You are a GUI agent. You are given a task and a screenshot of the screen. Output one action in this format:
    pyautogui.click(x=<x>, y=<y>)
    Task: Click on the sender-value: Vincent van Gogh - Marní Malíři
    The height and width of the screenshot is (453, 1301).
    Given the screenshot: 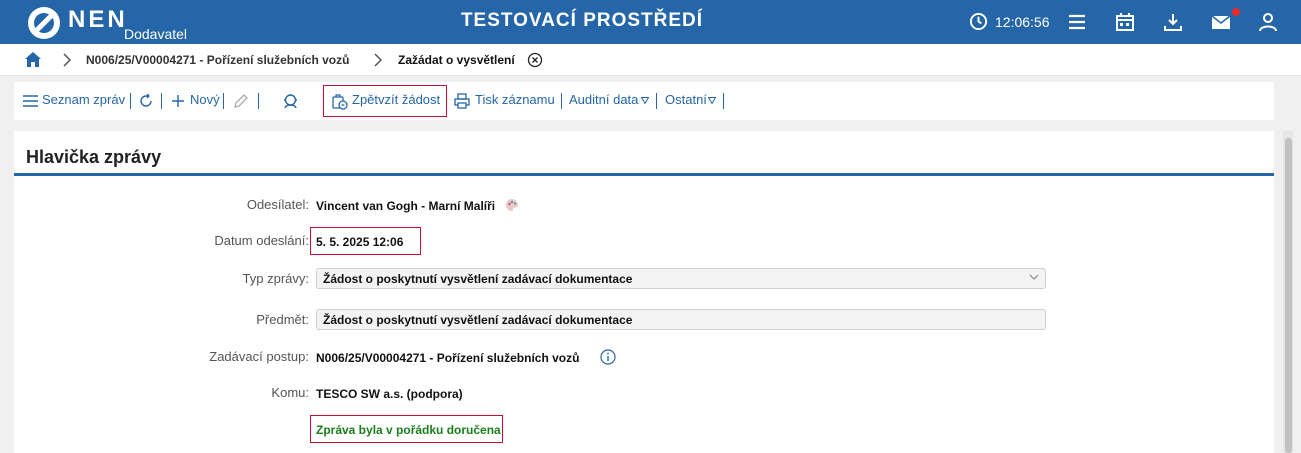 What is the action you would take?
    pyautogui.click(x=406, y=206)
    